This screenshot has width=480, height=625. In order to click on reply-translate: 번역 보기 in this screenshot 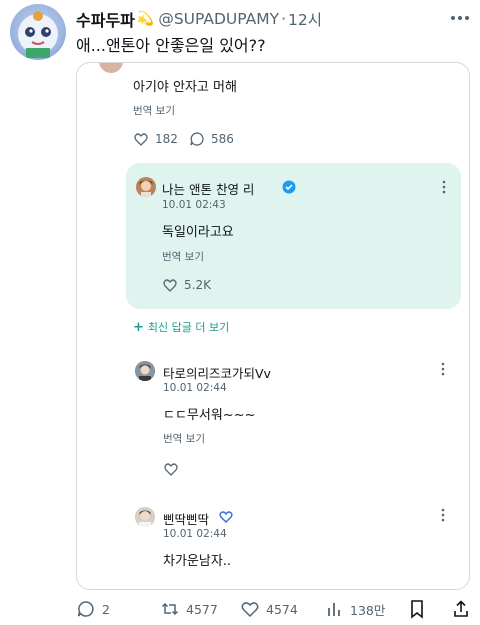, I will do `click(183, 256)`.